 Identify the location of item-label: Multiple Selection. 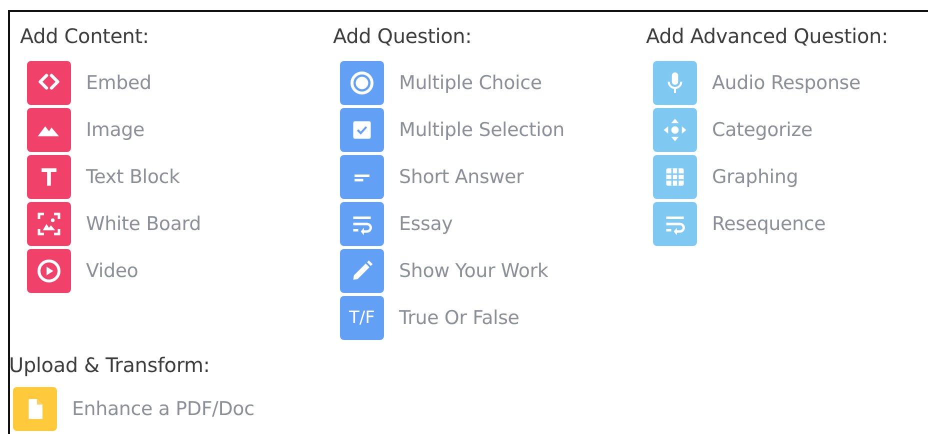
(481, 130).